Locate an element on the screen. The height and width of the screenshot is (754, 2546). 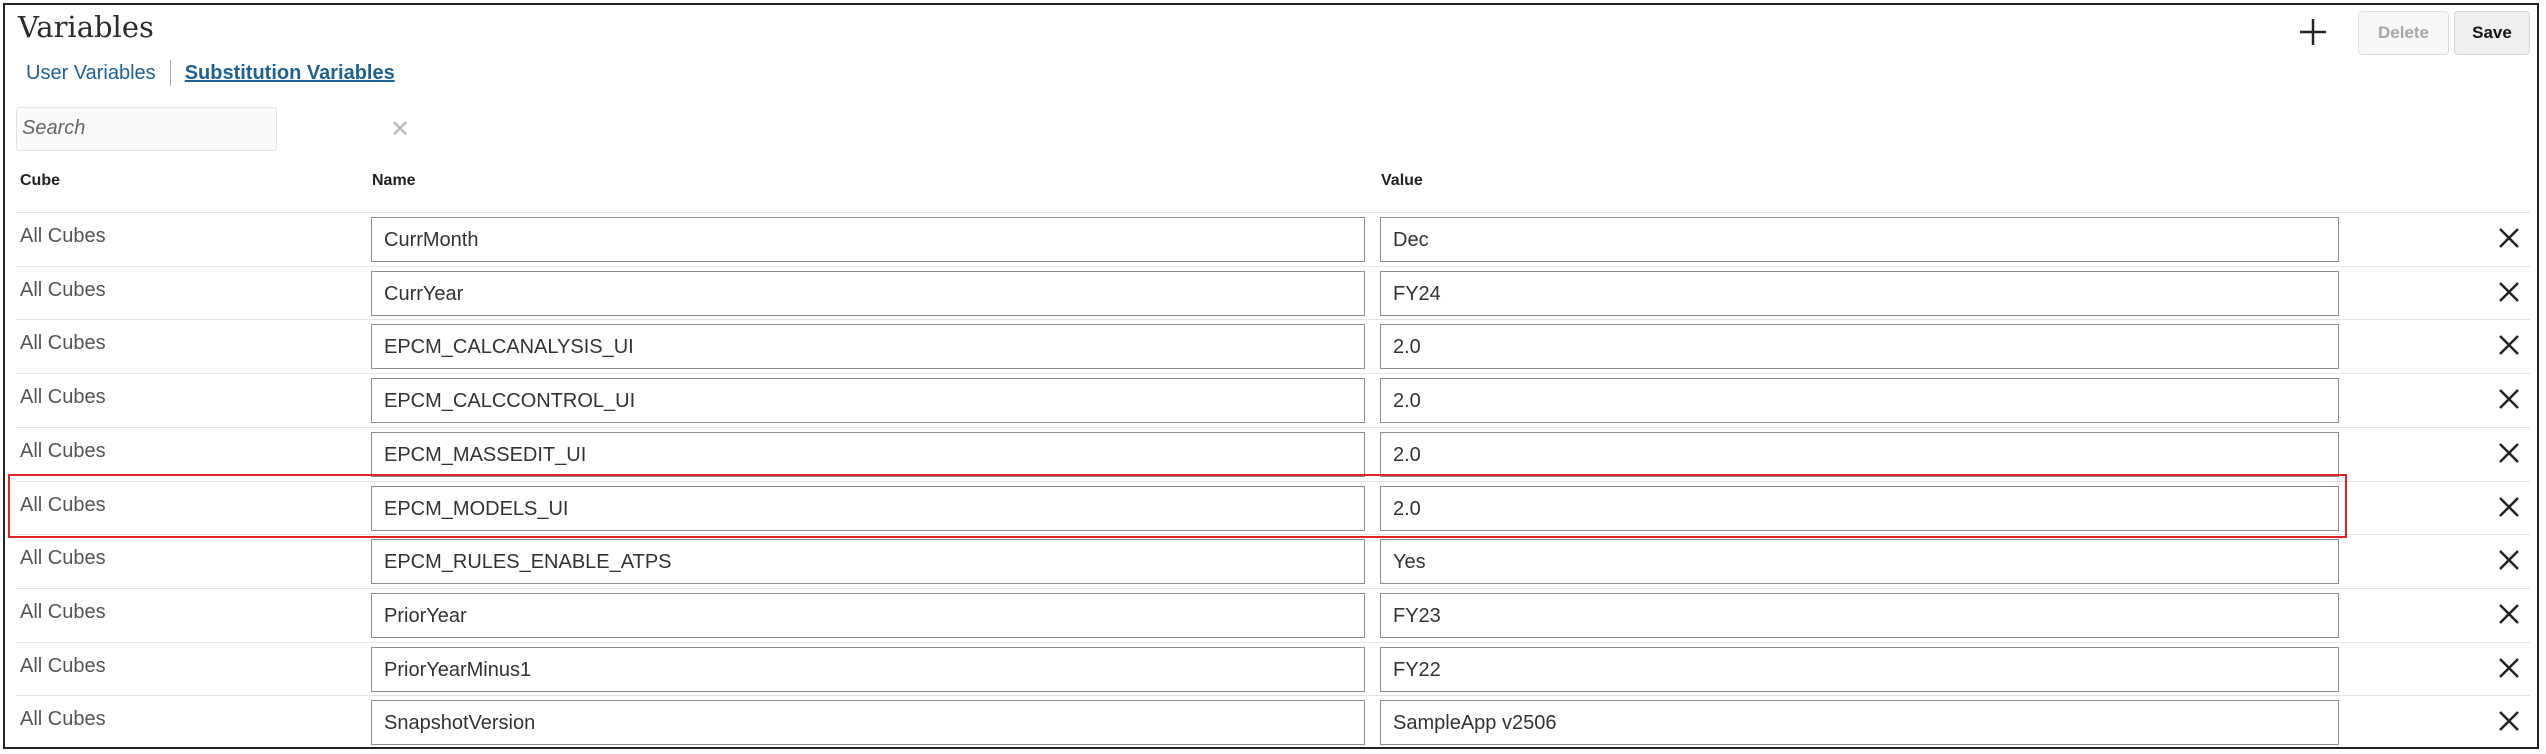
value-input: FY22 is located at coordinates (1859, 669).